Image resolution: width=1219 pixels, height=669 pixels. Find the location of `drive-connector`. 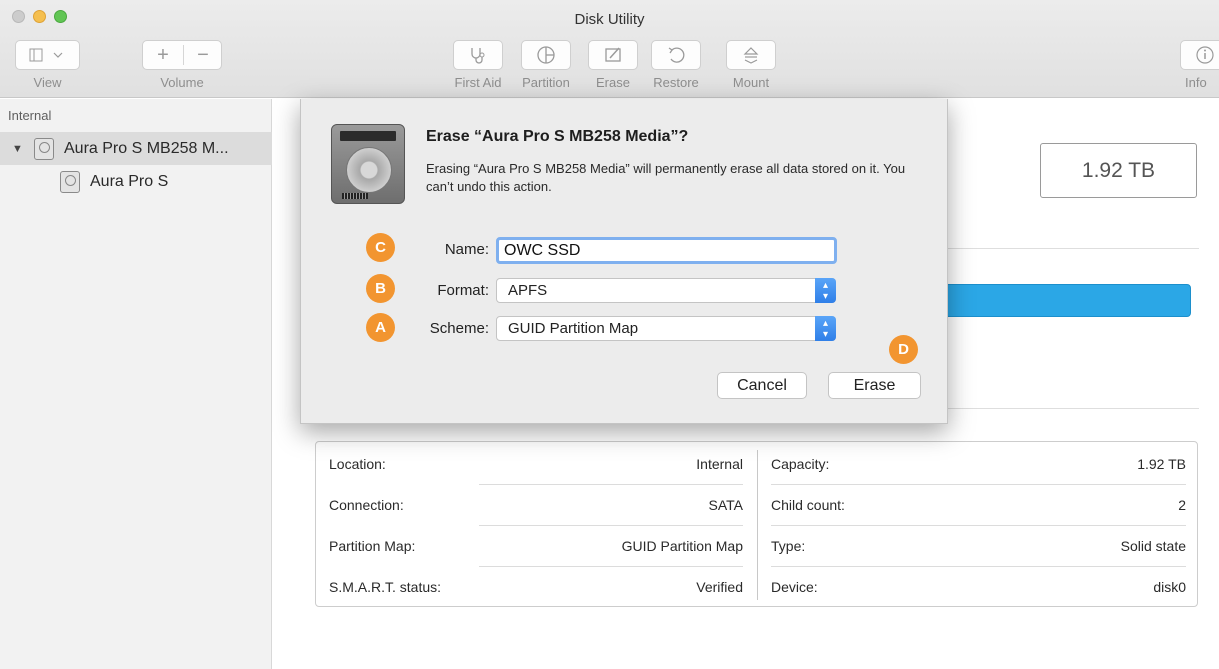

drive-connector is located at coordinates (355, 196).